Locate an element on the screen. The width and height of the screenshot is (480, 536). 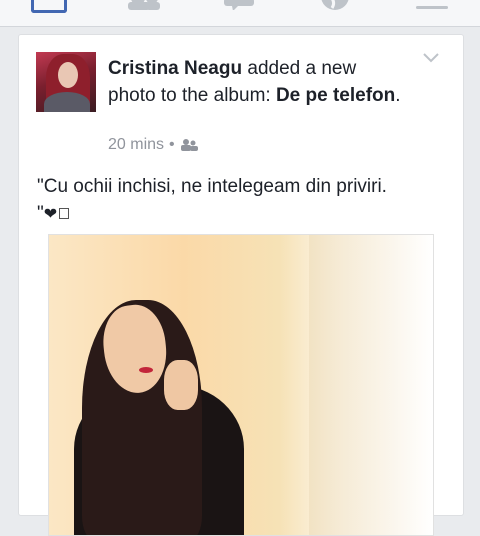
timestamp: 20 mins is located at coordinates (136, 145).